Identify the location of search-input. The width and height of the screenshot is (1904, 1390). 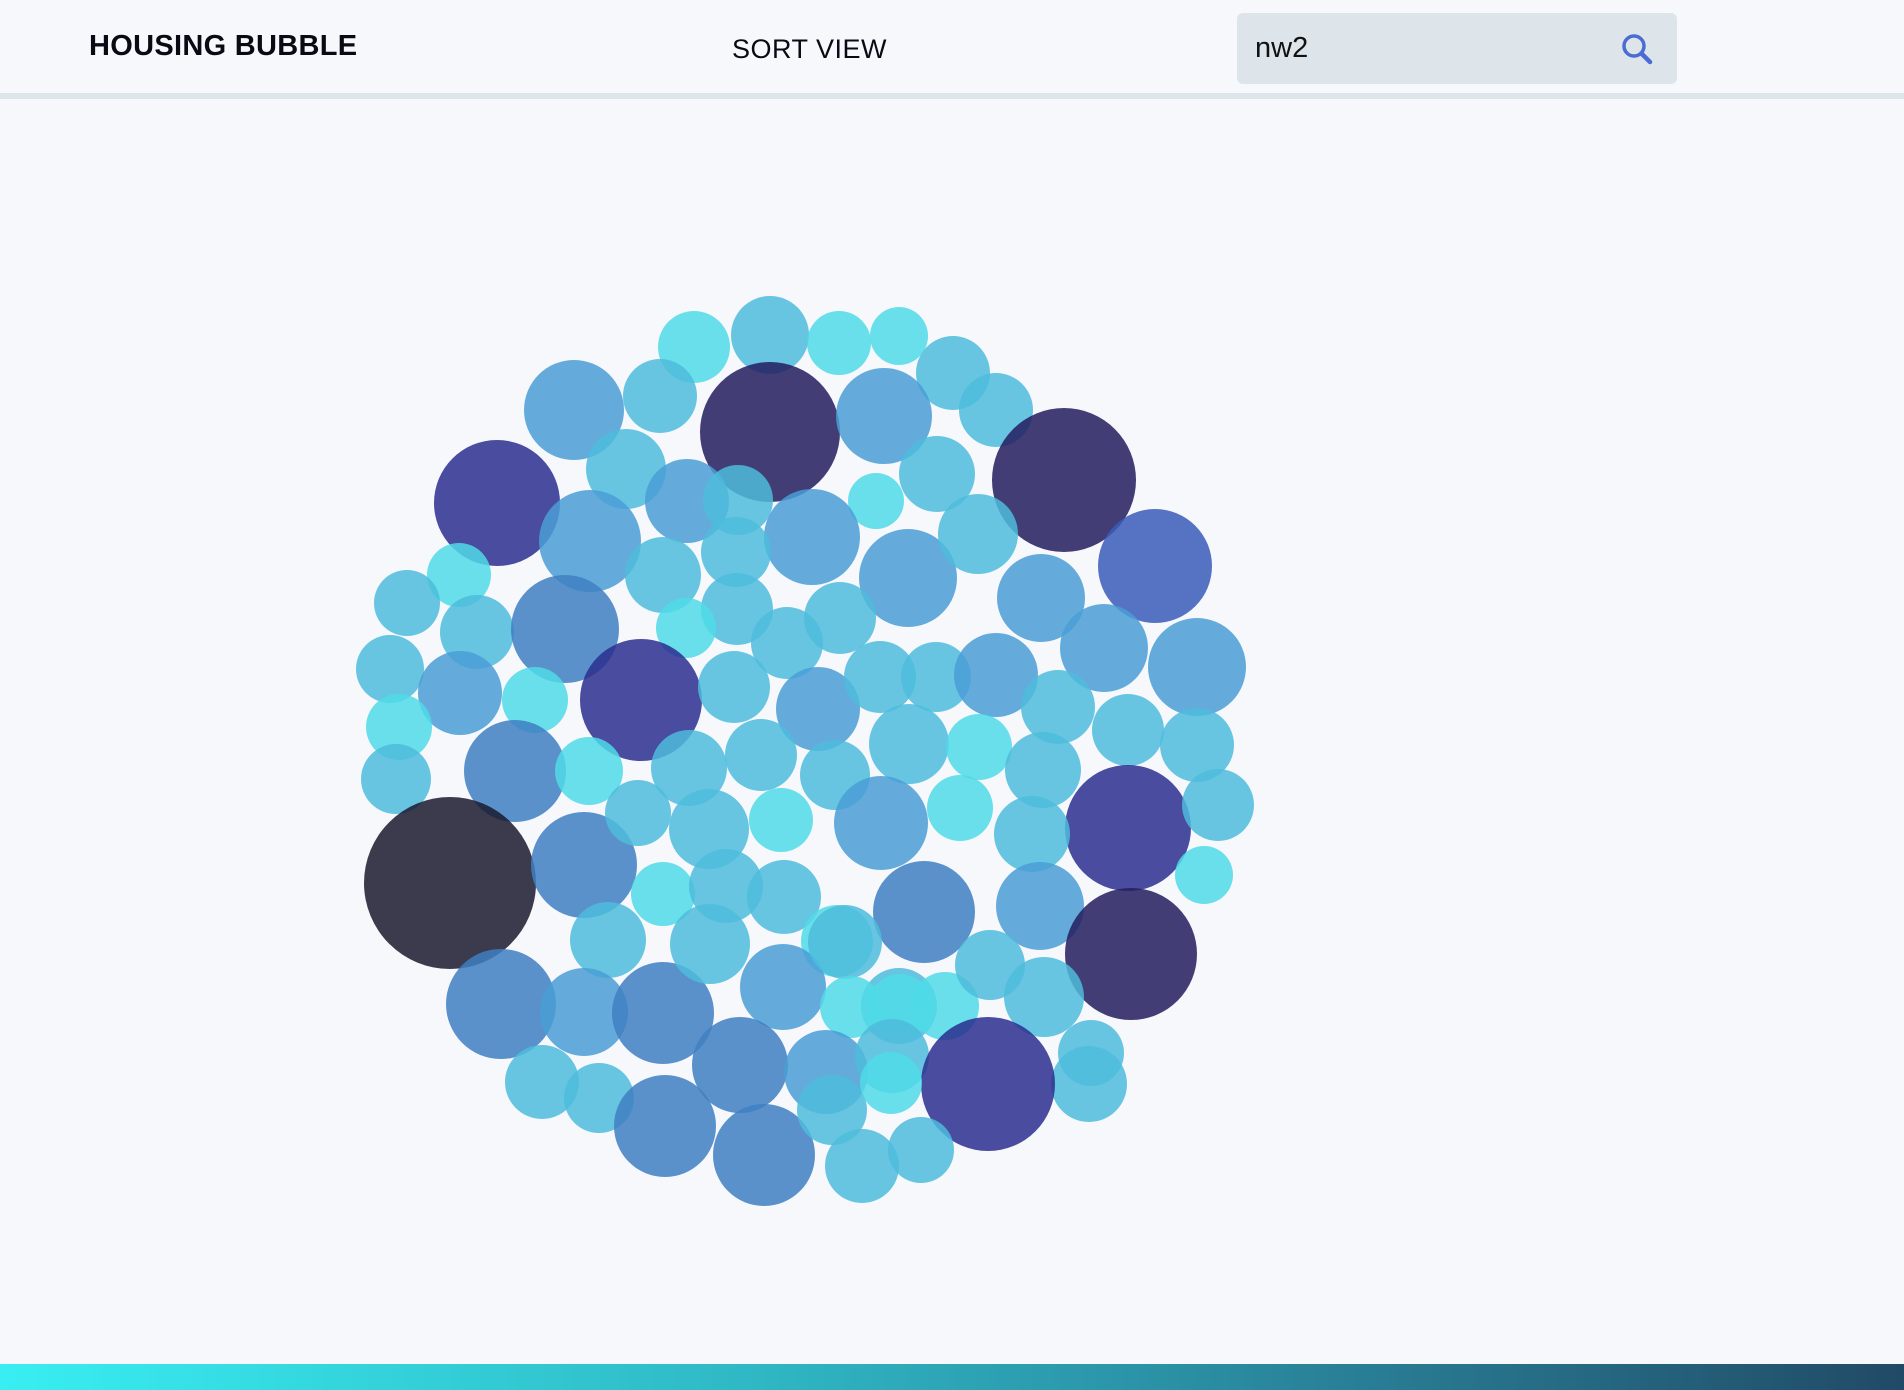
(1435, 48).